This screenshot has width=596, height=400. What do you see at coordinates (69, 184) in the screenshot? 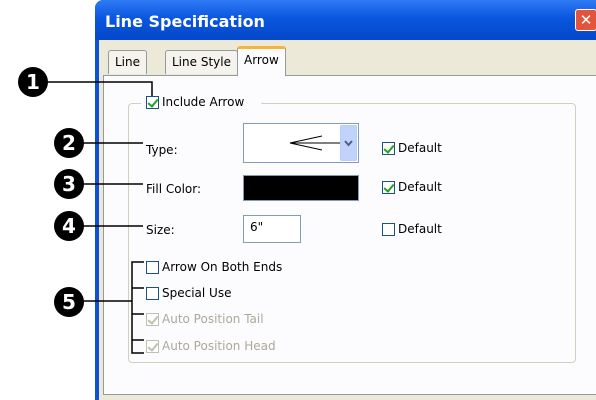
I see `callout-3: 3` at bounding box center [69, 184].